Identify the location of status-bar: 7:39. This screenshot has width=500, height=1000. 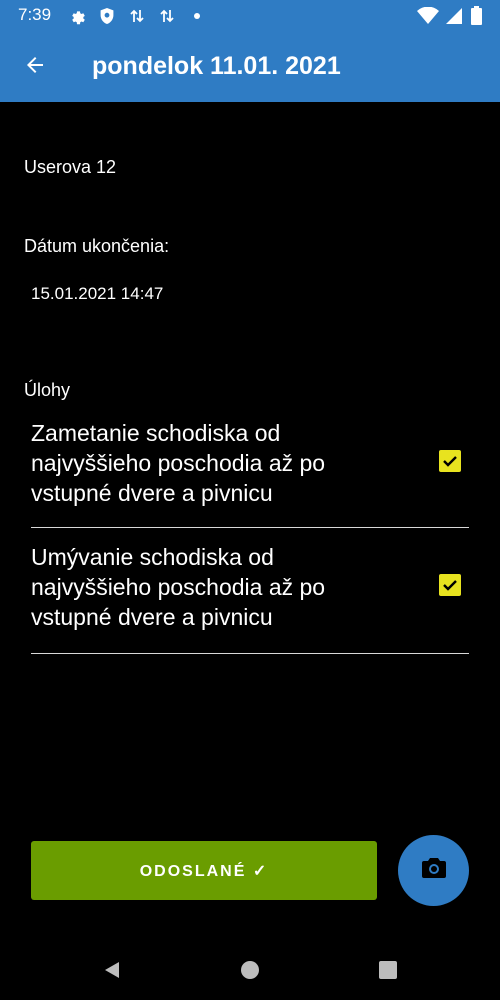
(250, 16).